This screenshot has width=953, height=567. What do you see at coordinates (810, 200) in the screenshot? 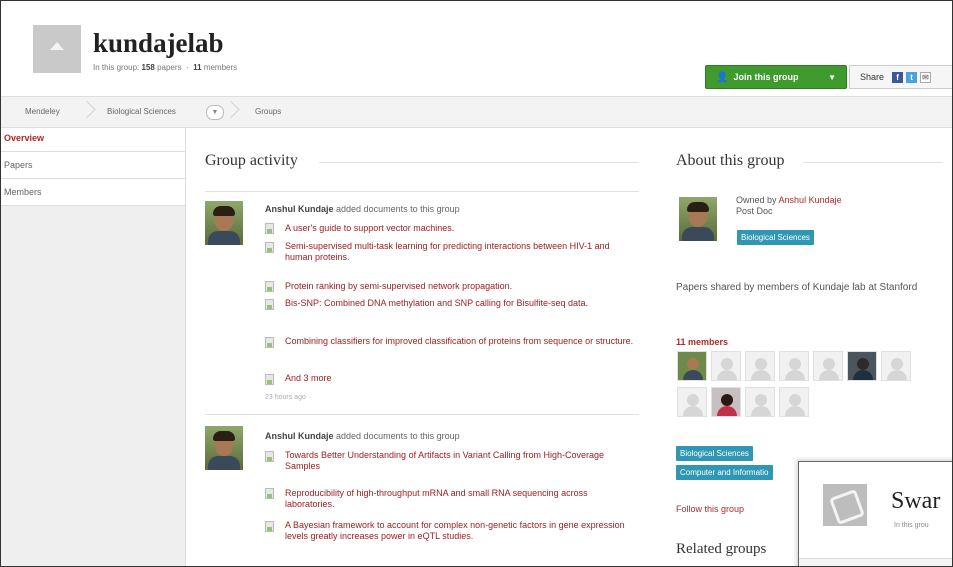
I see `owner-link: Anshul Kundaje` at bounding box center [810, 200].